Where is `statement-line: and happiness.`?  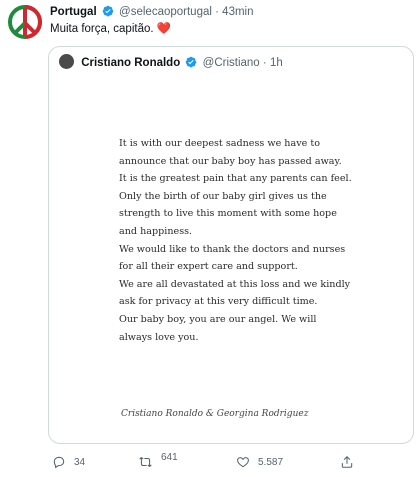 statement-line: and happiness. is located at coordinates (156, 231).